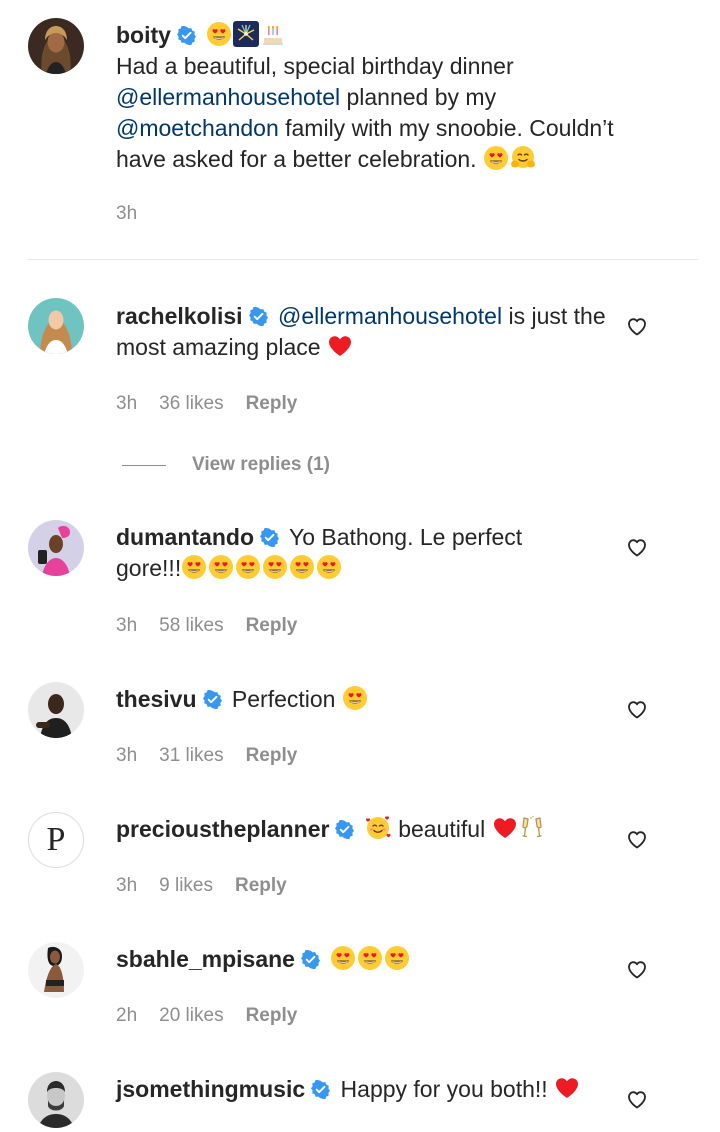 This screenshot has width=720, height=1132. What do you see at coordinates (222, 829) in the screenshot?
I see `comment-username: precioustheplanner` at bounding box center [222, 829].